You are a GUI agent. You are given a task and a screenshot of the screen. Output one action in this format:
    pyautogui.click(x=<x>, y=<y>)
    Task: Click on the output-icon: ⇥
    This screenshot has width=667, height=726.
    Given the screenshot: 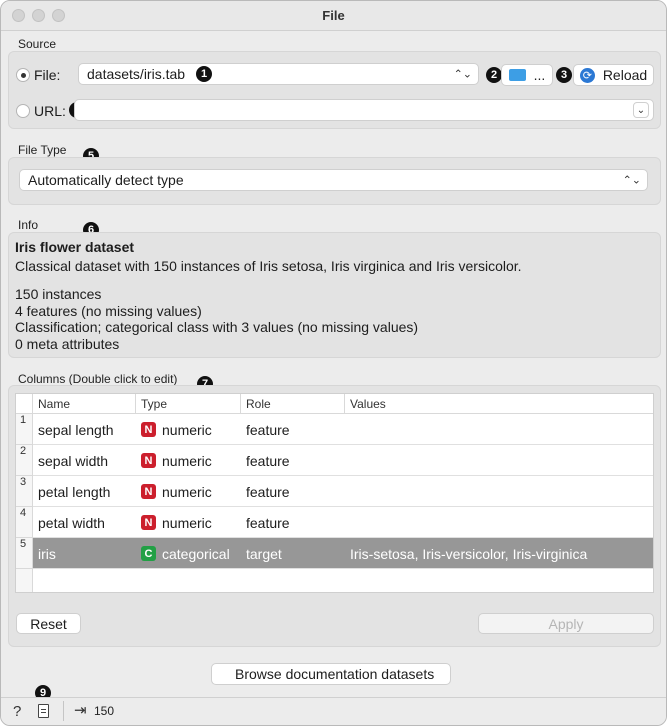 What is the action you would take?
    pyautogui.click(x=80, y=710)
    